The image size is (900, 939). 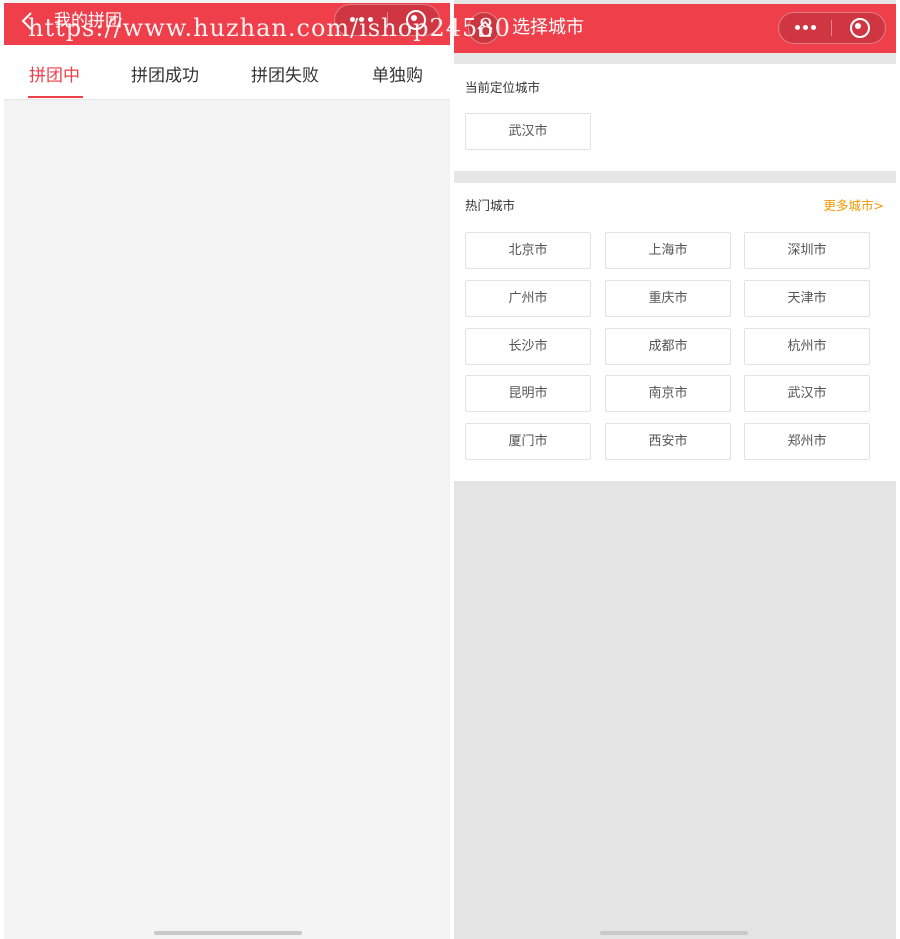 I want to click on city-button: 广州市, so click(x=528, y=298).